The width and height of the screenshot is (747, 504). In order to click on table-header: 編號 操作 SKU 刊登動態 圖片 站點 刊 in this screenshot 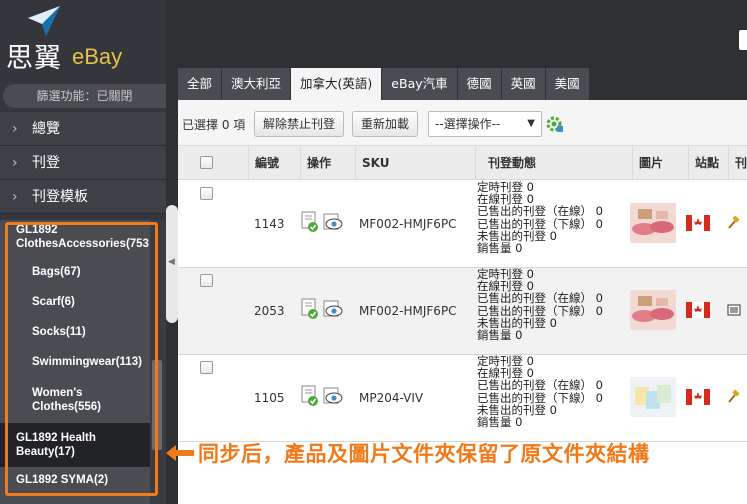, I will do `click(462, 163)`.